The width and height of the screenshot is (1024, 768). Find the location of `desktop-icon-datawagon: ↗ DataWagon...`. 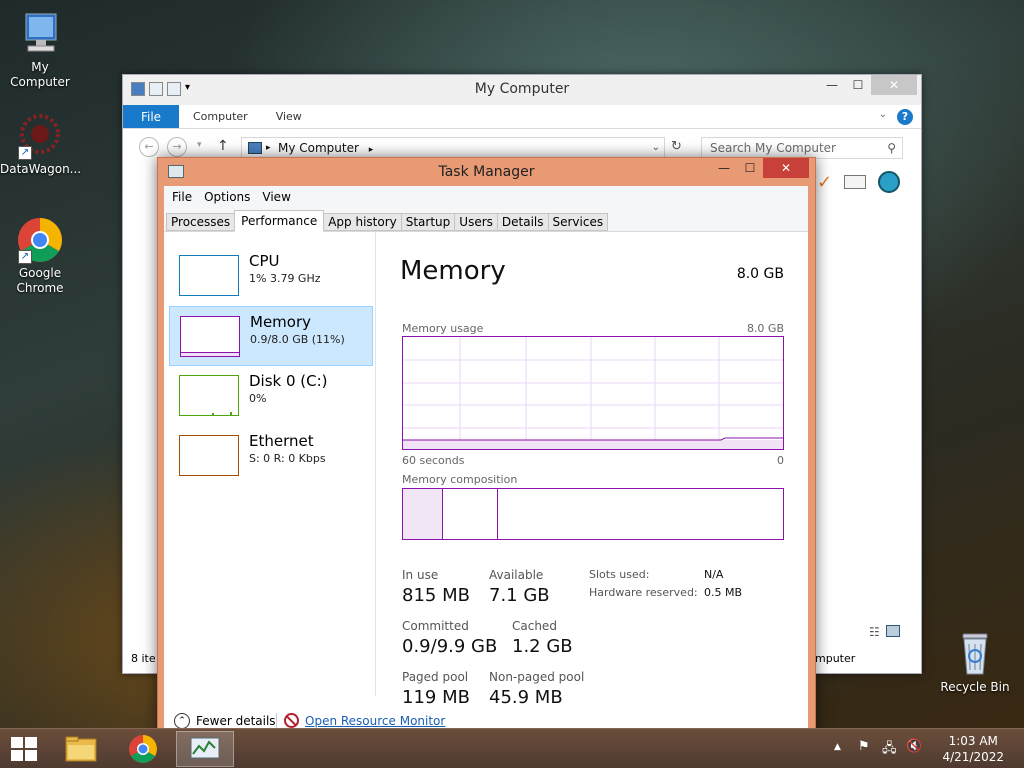

desktop-icon-datawagon: ↗ DataWagon... is located at coordinates (41, 144).